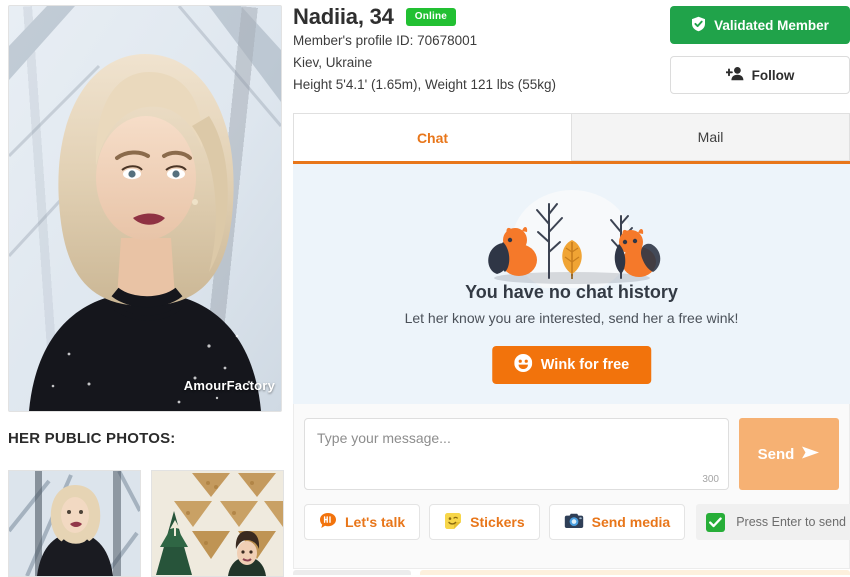 Image resolution: width=850 pixels, height=577 pixels. I want to click on thumbnail-1-image, so click(74, 523).